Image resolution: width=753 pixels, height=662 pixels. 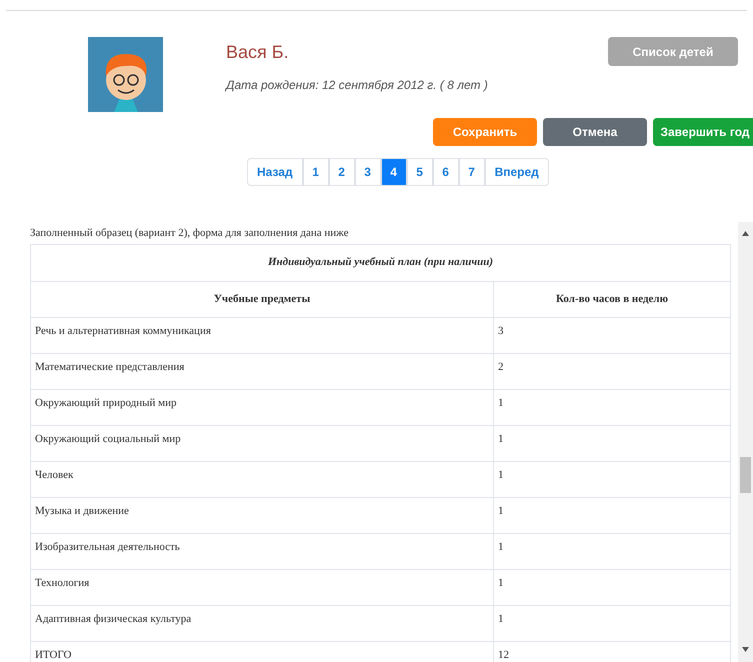 I want to click on child-name: Вася Б., so click(x=258, y=52).